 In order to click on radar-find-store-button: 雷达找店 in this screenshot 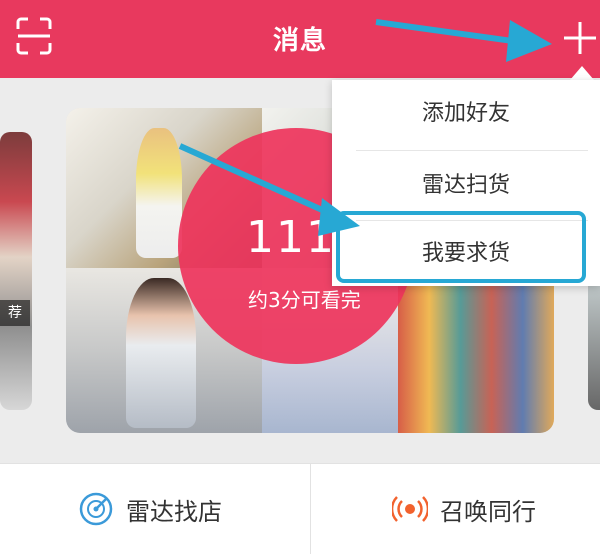, I will do `click(150, 509)`.